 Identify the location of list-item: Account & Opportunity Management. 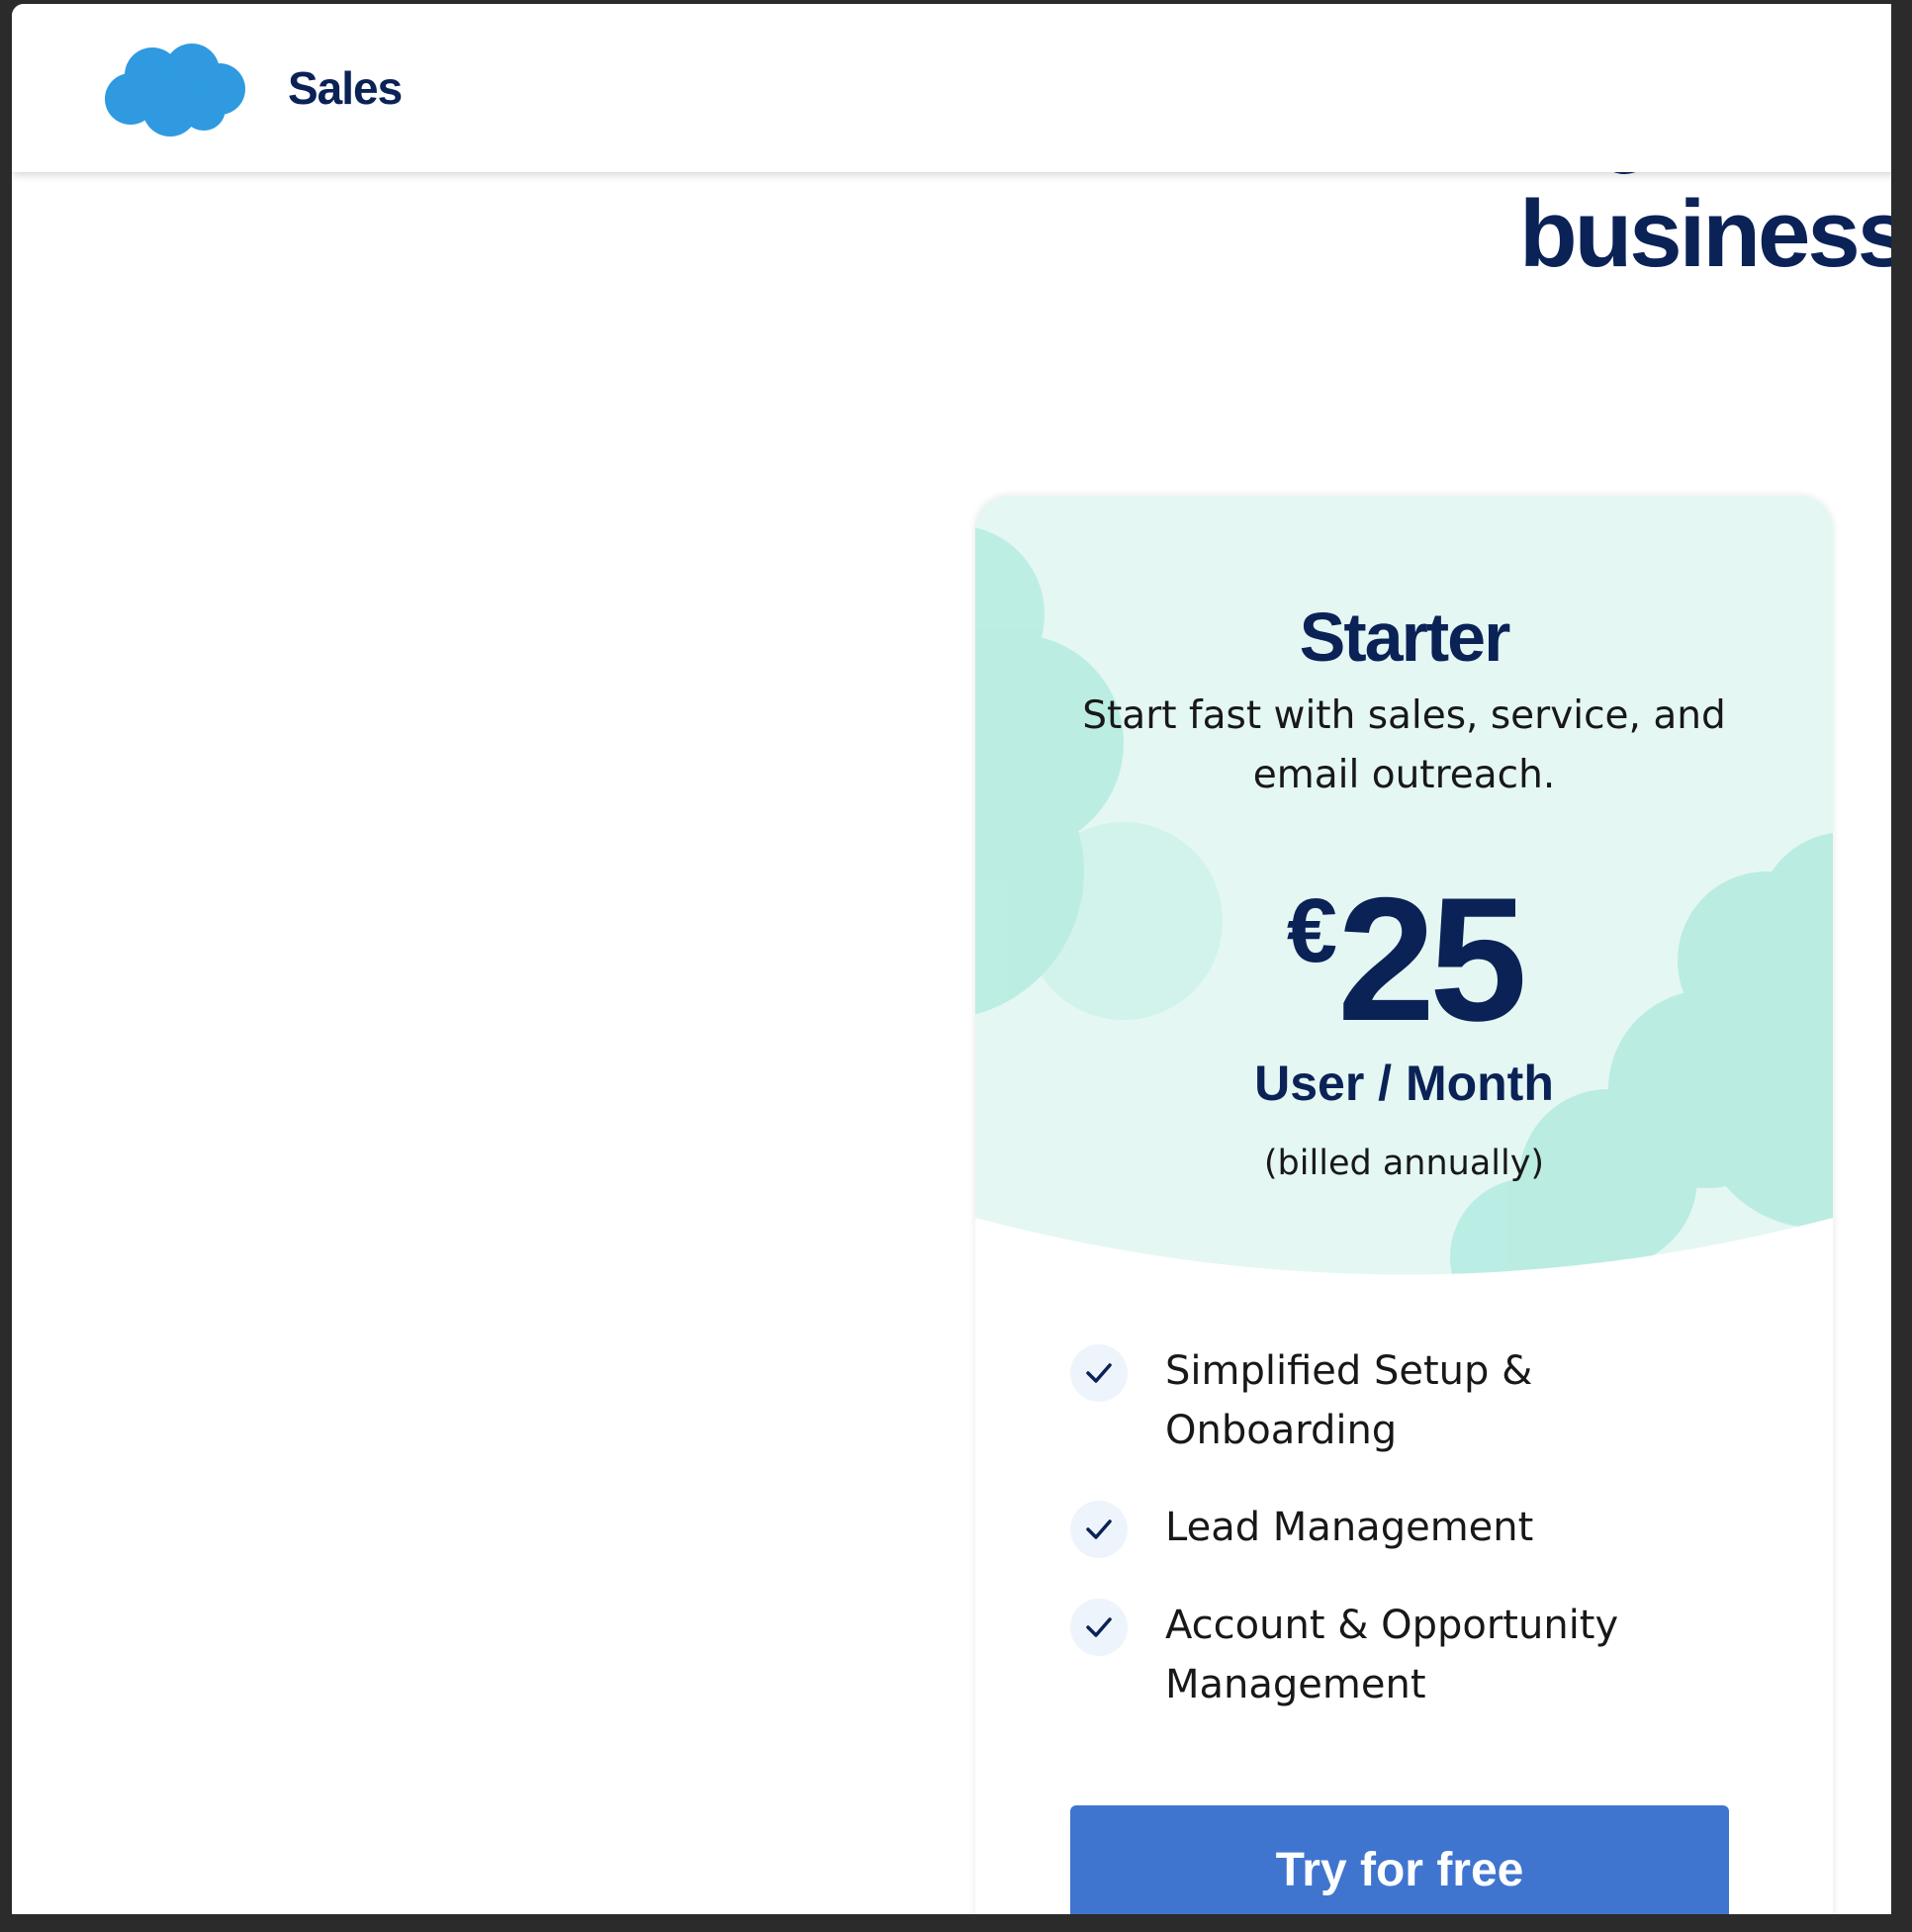
(1416, 1655).